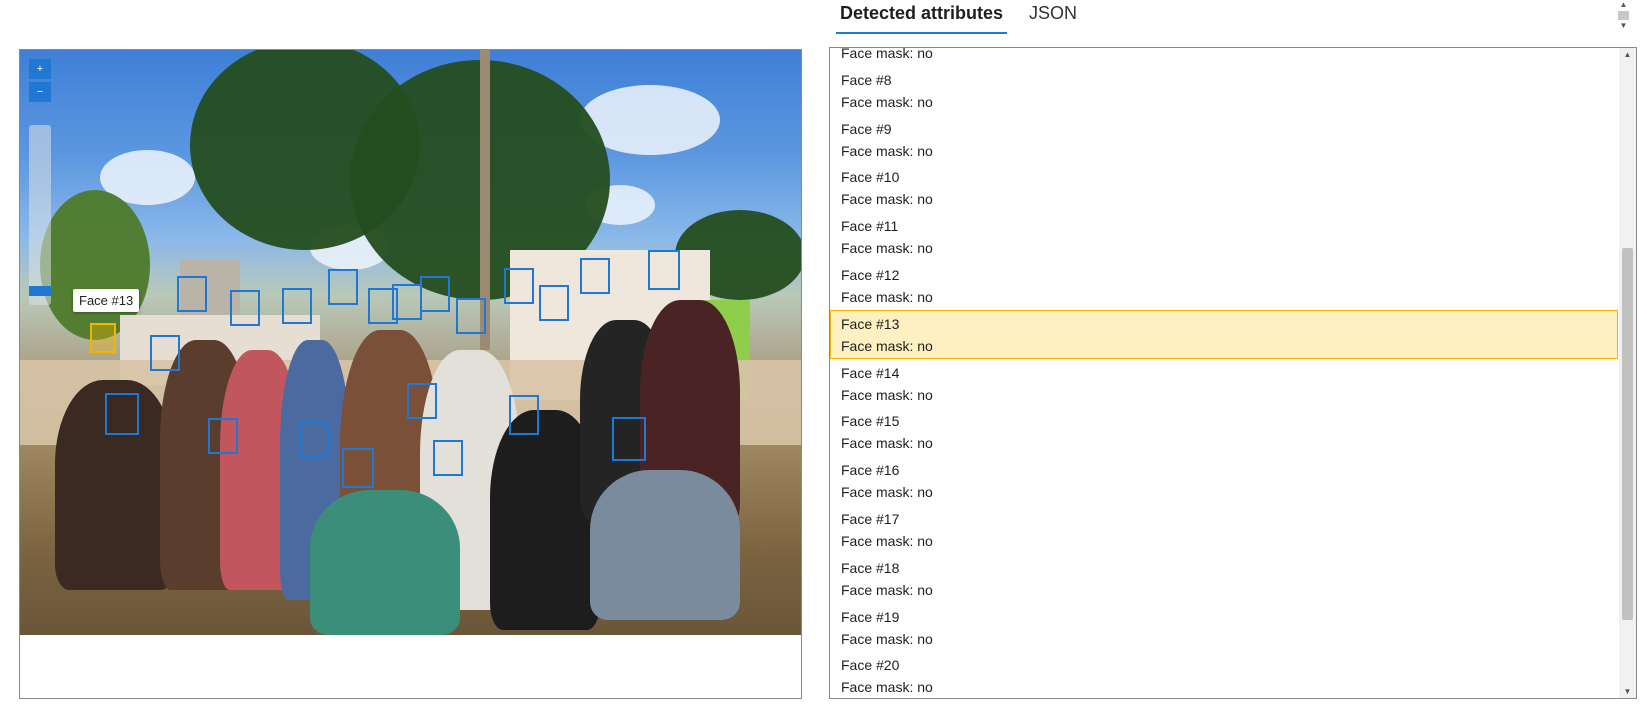 The height and width of the screenshot is (705, 1647). Describe the element at coordinates (870, 665) in the screenshot. I see `face-name: Face #20` at that location.